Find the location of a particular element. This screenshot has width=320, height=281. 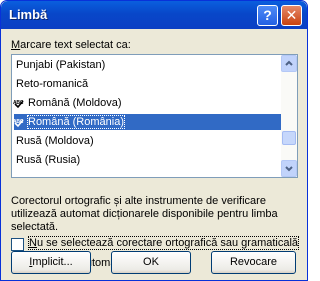

chevron-down-icon is located at coordinates (289, 169).